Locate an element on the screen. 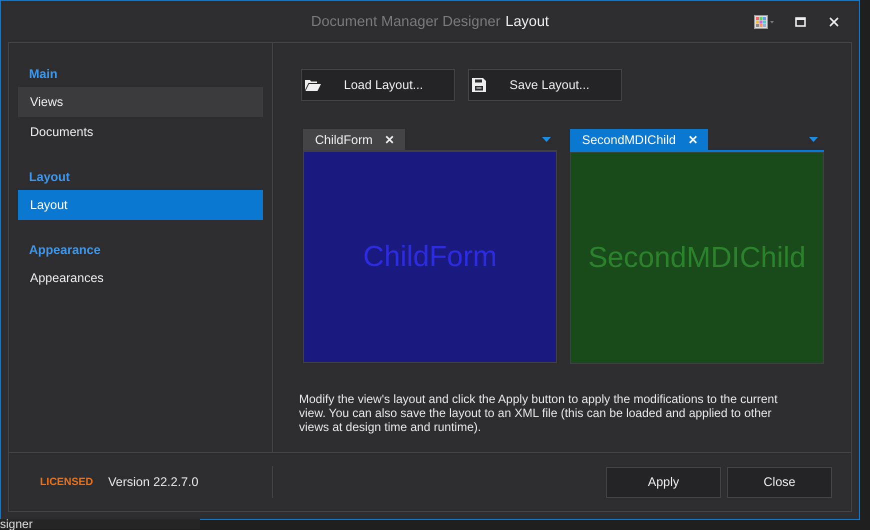  document-tab: ChildForm ✕ is located at coordinates (354, 139).